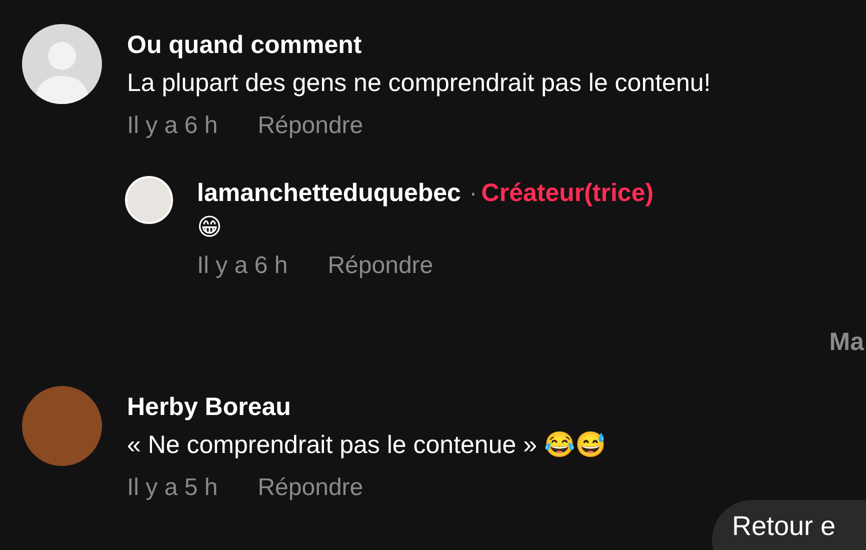 Image resolution: width=866 pixels, height=550 pixels. What do you see at coordinates (172, 488) in the screenshot?
I see `timestamp: Il y a 5 h` at bounding box center [172, 488].